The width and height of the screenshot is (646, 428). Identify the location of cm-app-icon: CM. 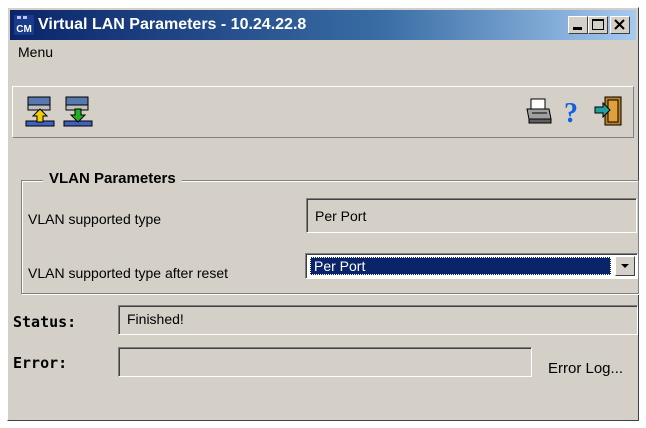
(24, 25).